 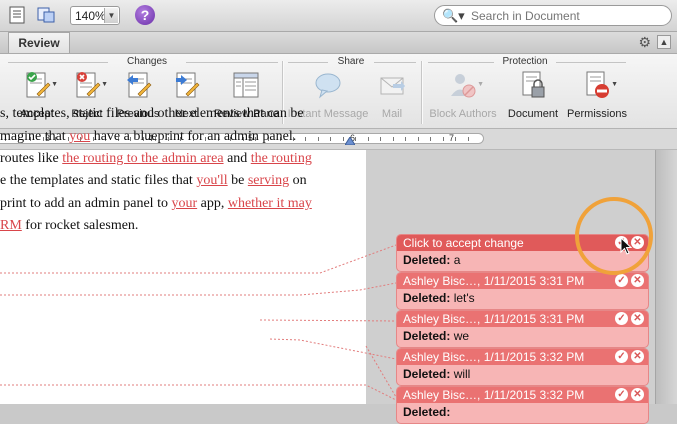 What do you see at coordinates (533, 114) in the screenshot?
I see `document-label: Document` at bounding box center [533, 114].